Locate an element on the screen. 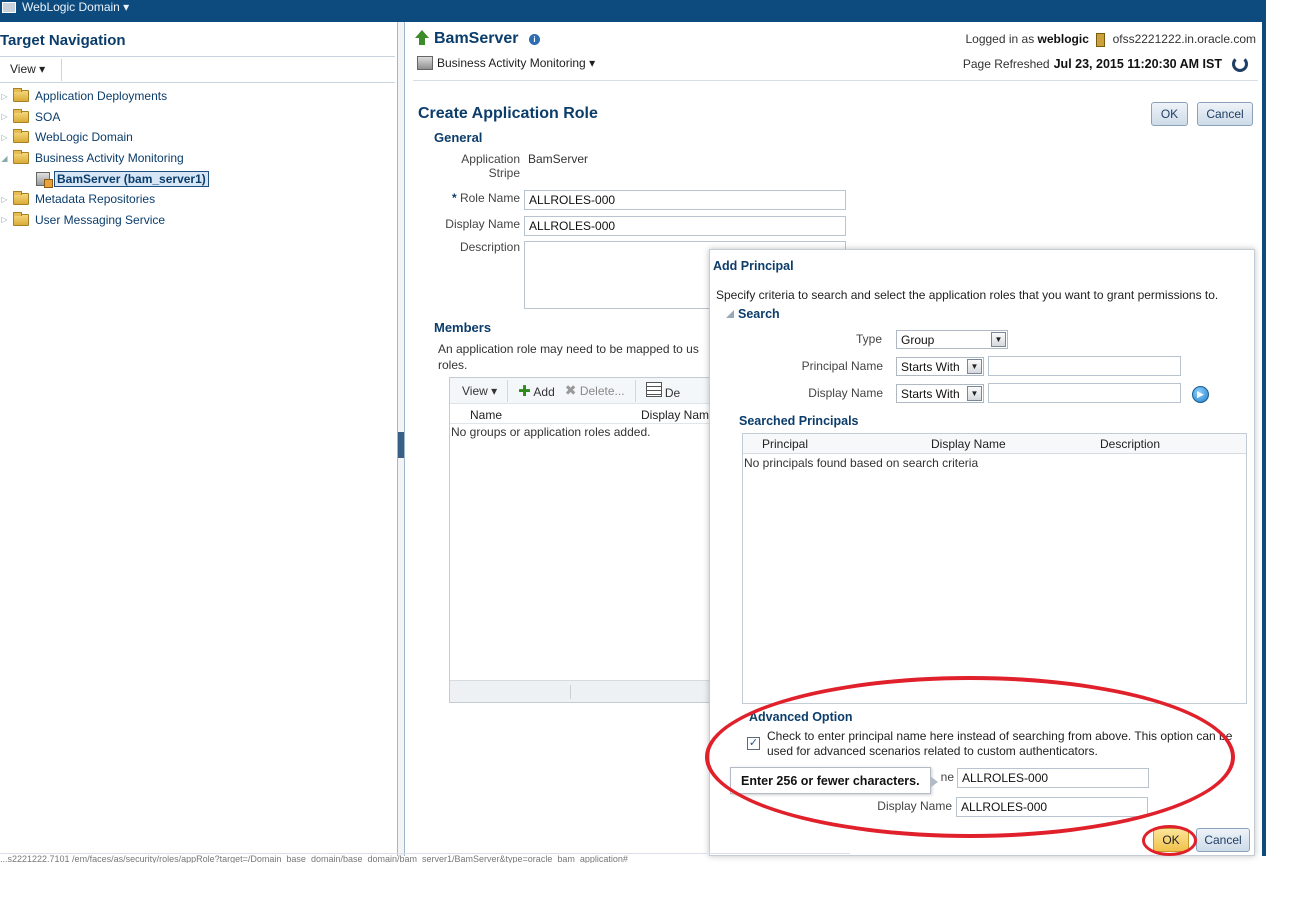  weblogic-domain-menu: WebLogic Domain ▾ is located at coordinates (65, 7).